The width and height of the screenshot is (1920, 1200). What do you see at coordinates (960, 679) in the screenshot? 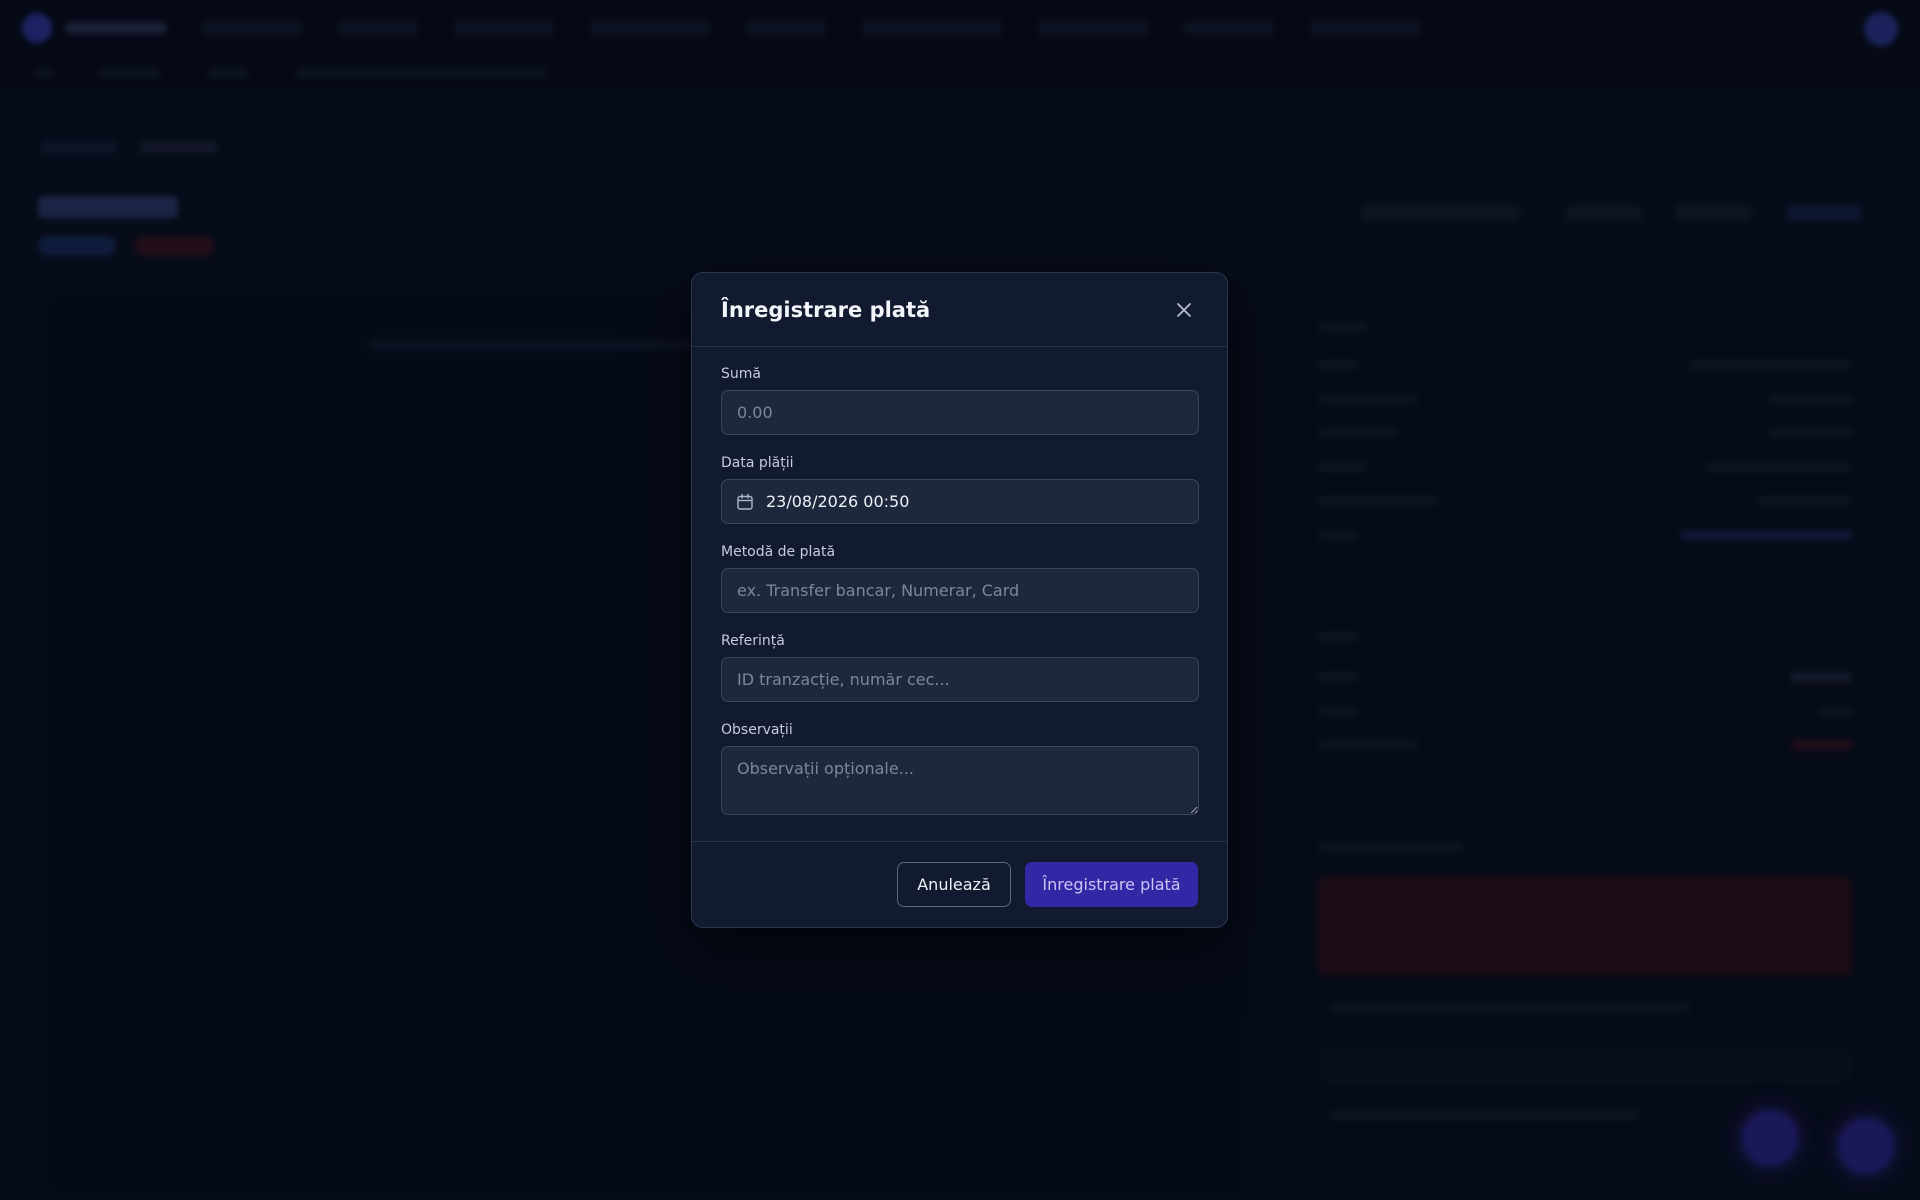
I see `reference-input` at bounding box center [960, 679].